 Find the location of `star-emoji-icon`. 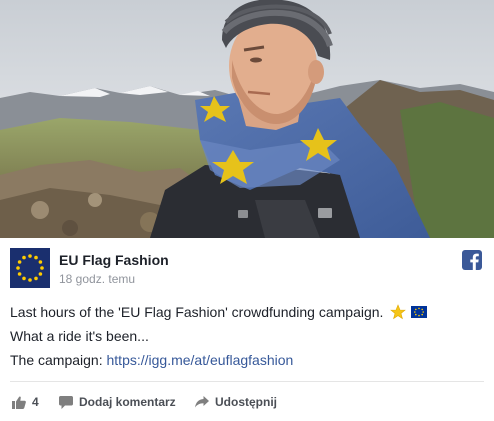

star-emoji-icon is located at coordinates (398, 312).